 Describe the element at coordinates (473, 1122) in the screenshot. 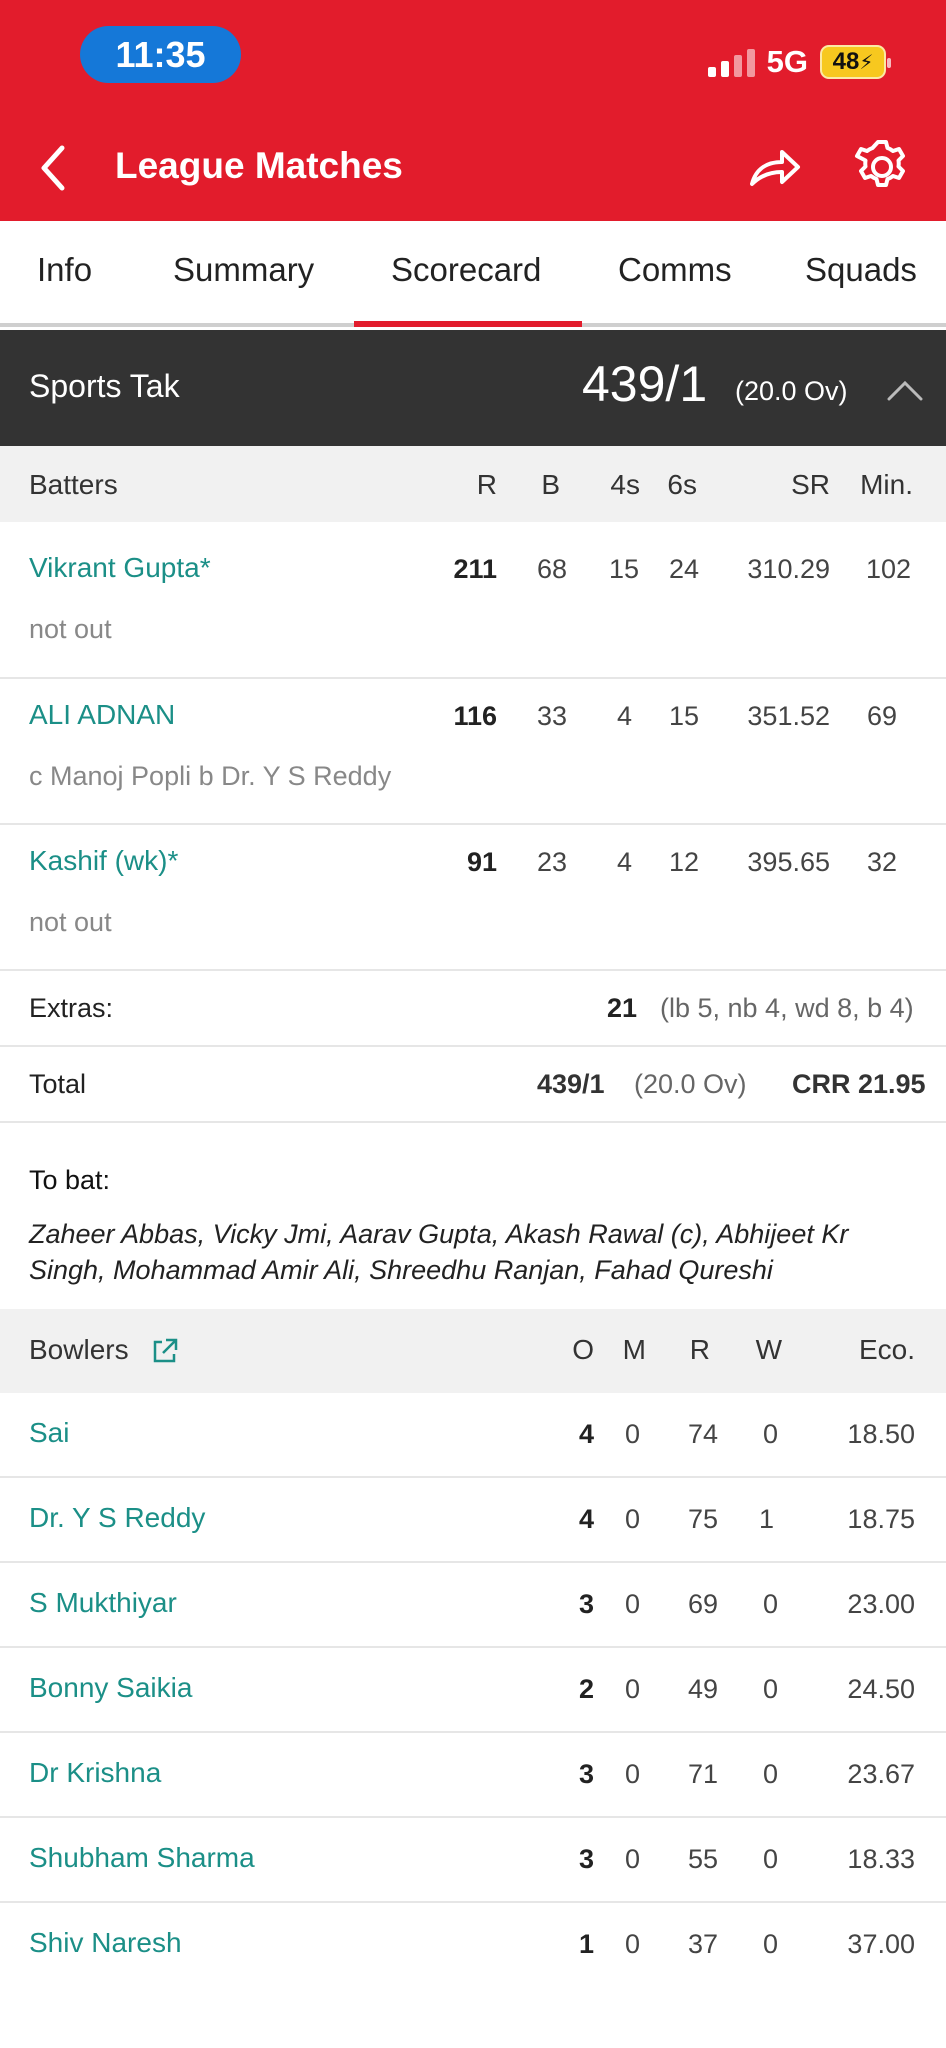

I see `divider` at that location.